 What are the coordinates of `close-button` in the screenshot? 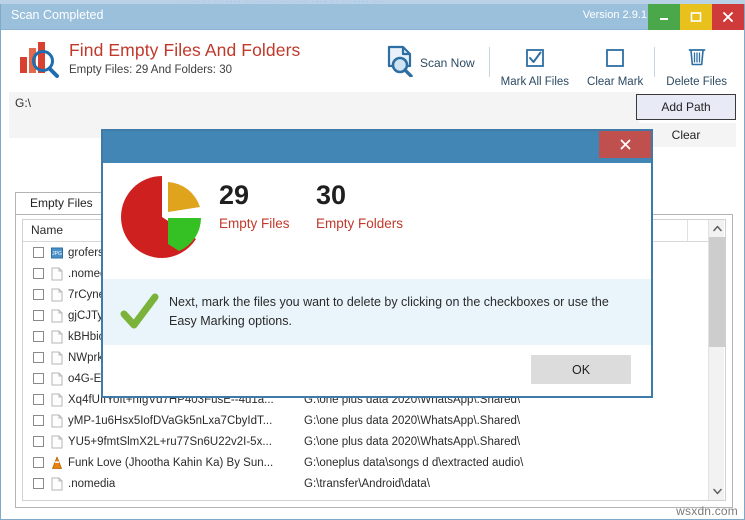 It's located at (728, 17).